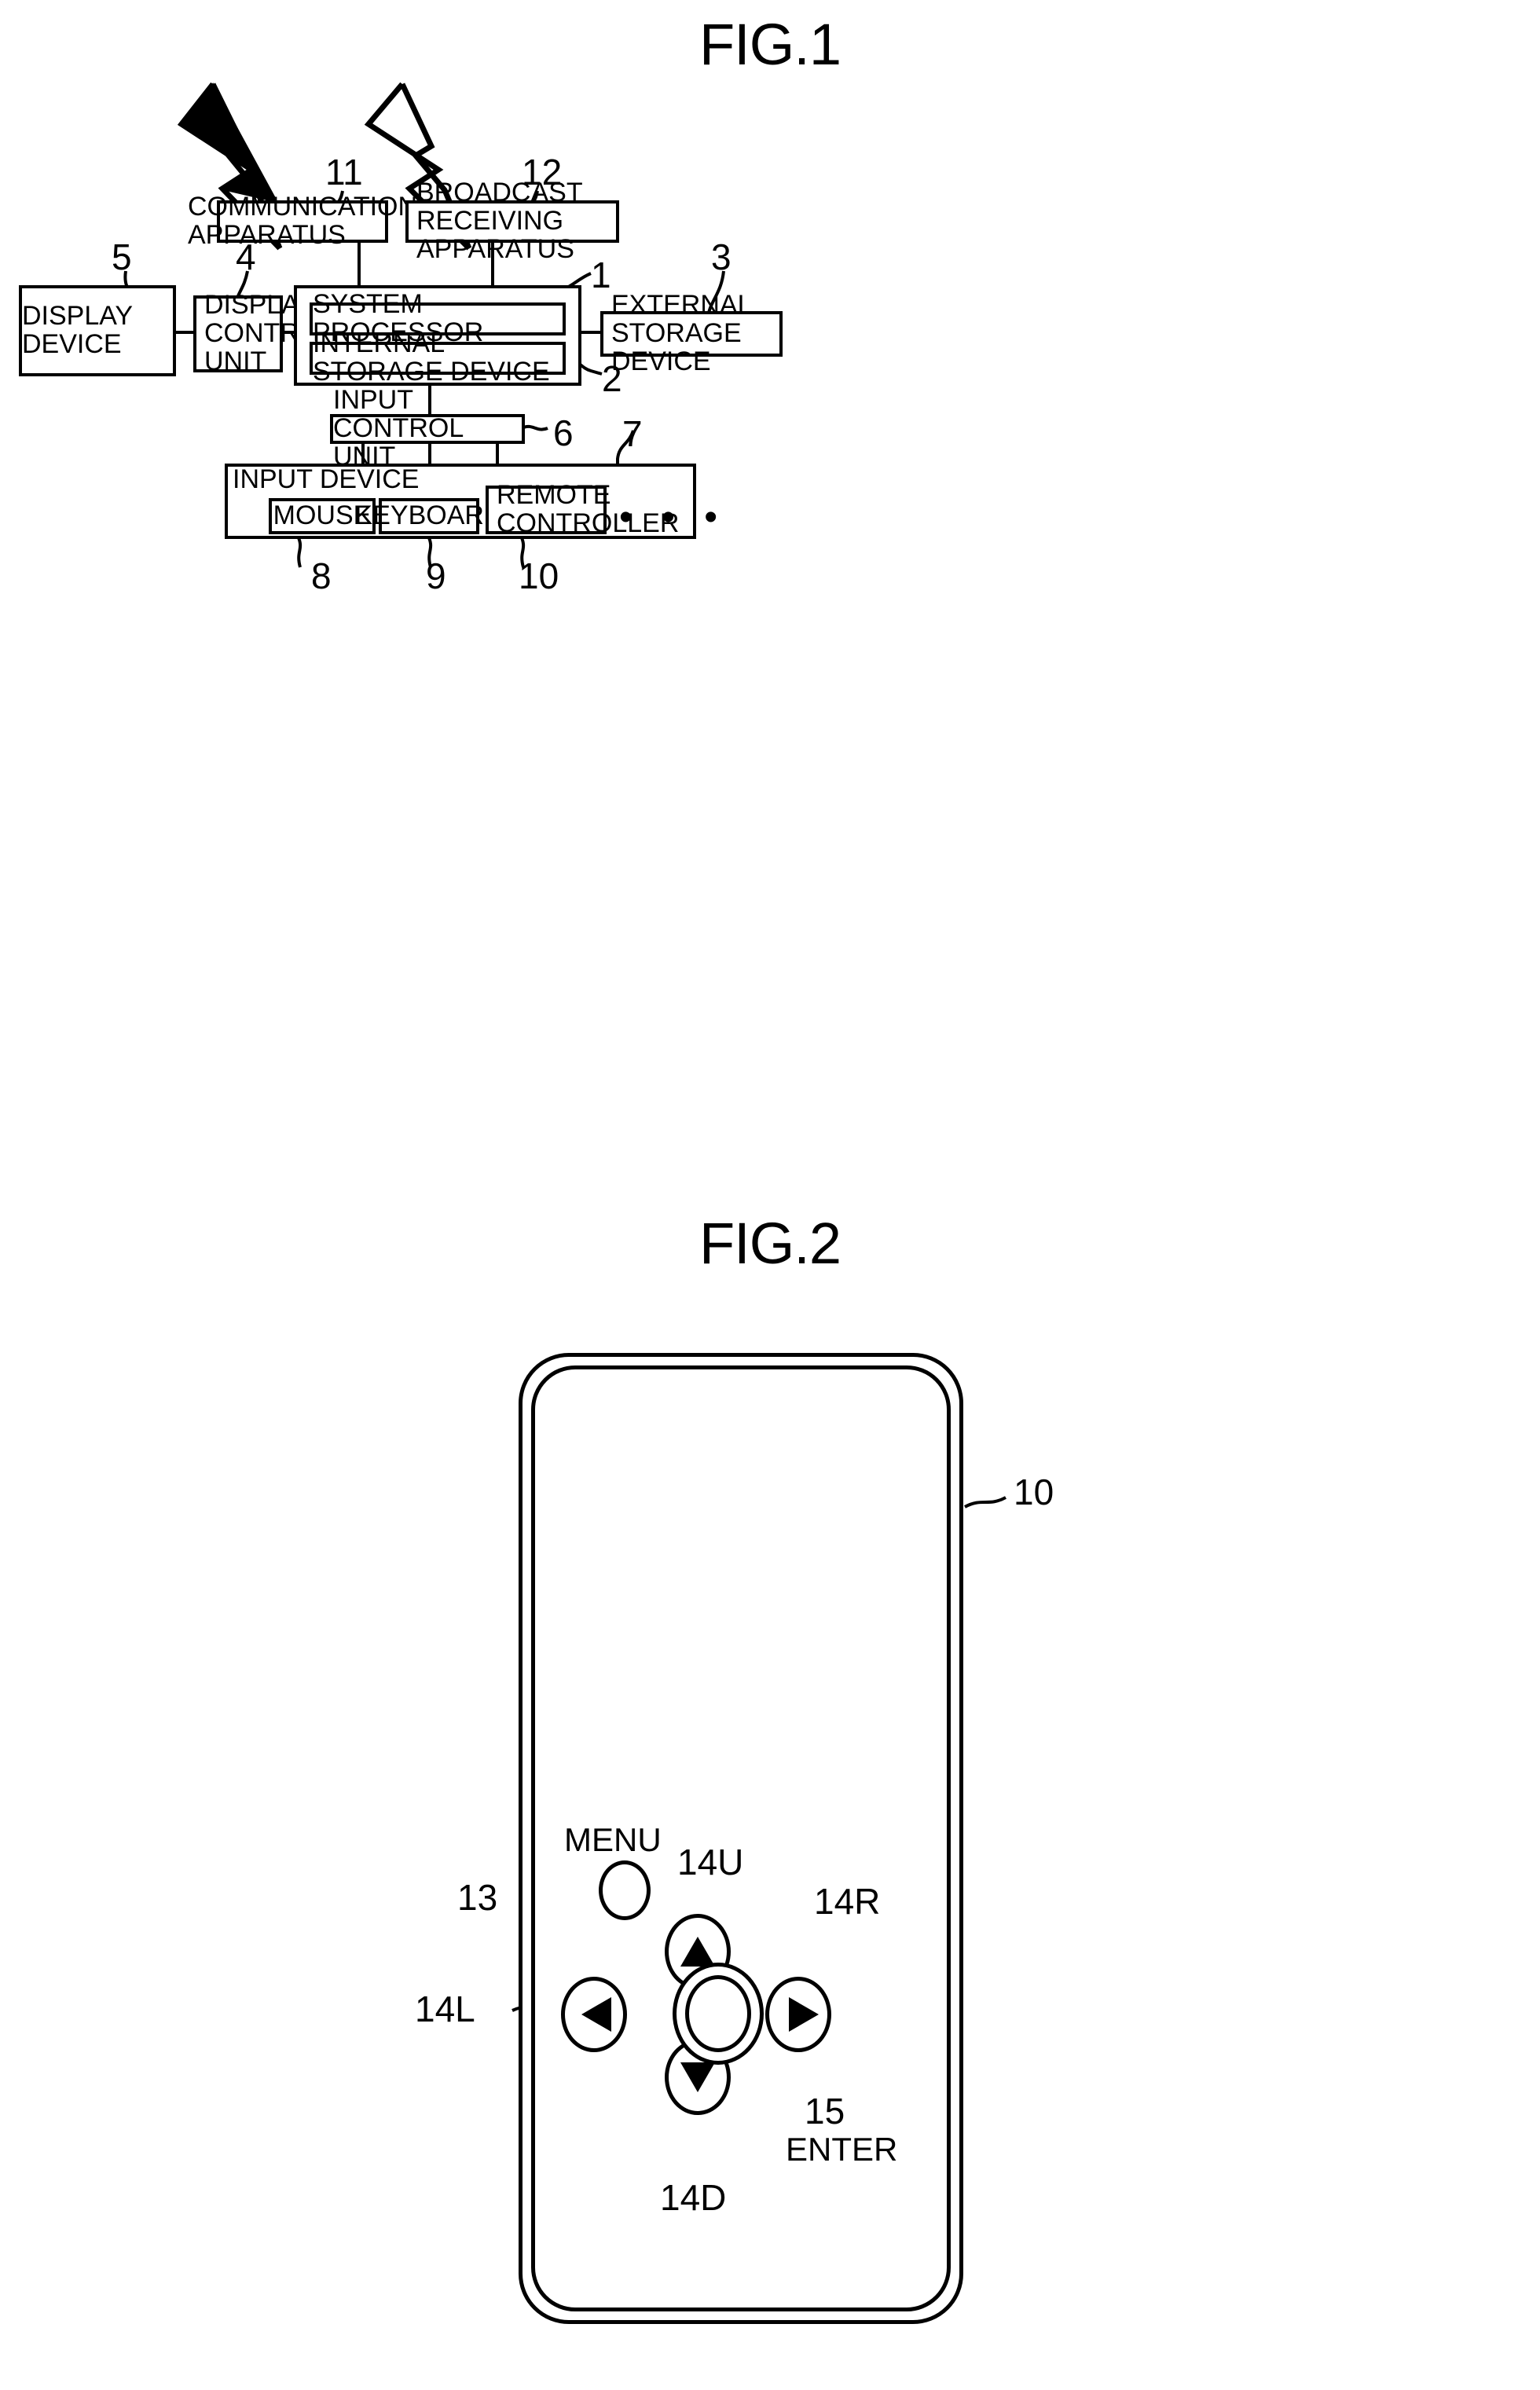 The image size is (1540, 2390). I want to click on block-label-keyboard: KEYBOARD, so click(429, 515).